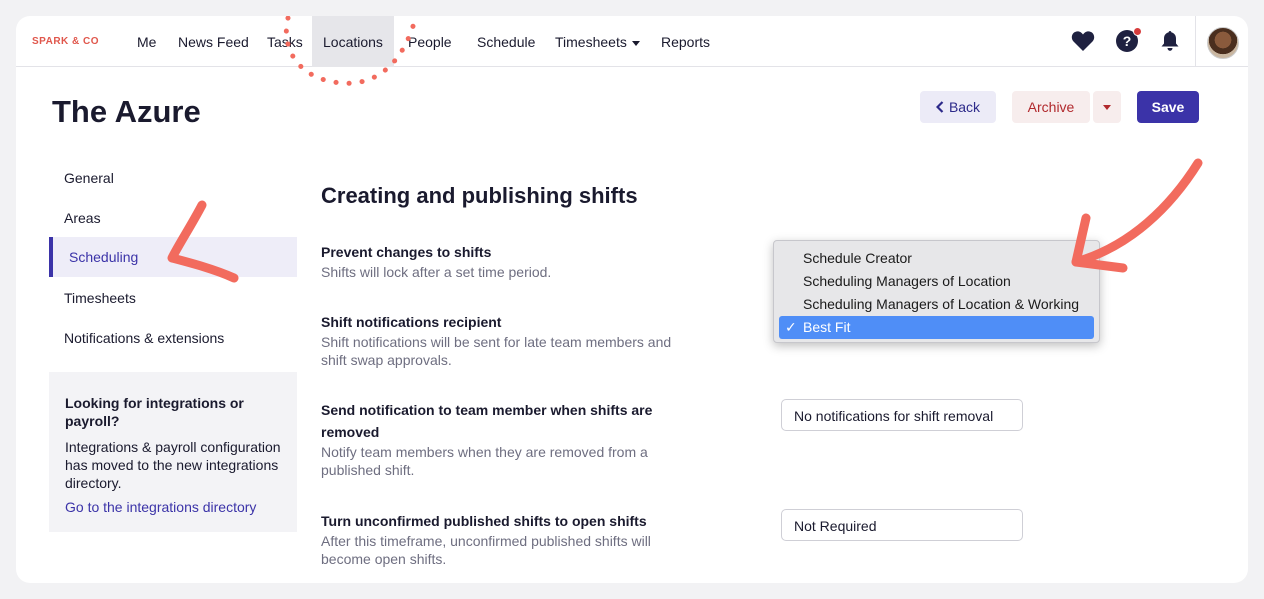  What do you see at coordinates (351, 51) in the screenshot?
I see `dotted-circle-annotation` at bounding box center [351, 51].